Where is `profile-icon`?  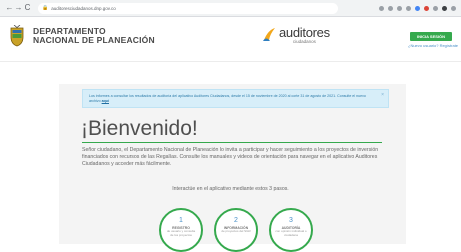
profile-icon is located at coordinates (444, 8).